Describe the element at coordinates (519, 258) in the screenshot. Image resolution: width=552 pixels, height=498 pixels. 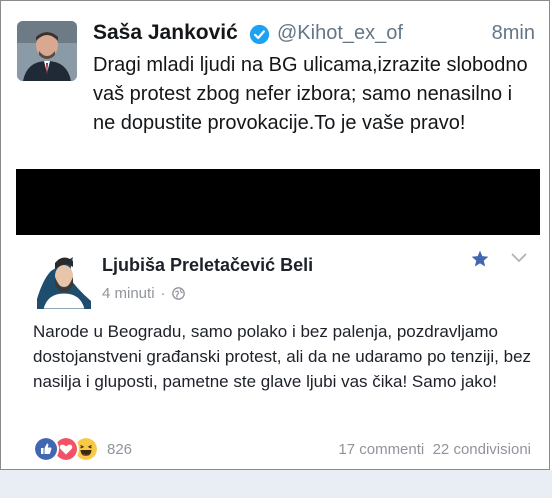
I see `chevron-down-icon` at that location.